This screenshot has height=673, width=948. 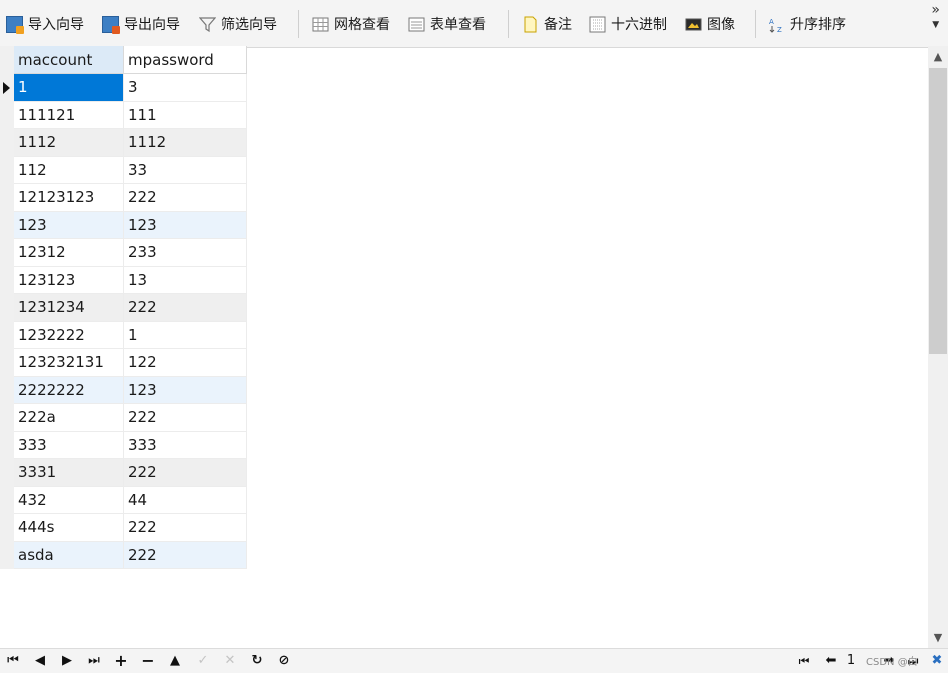 What do you see at coordinates (938, 211) in the screenshot?
I see `scroll-thumb` at bounding box center [938, 211].